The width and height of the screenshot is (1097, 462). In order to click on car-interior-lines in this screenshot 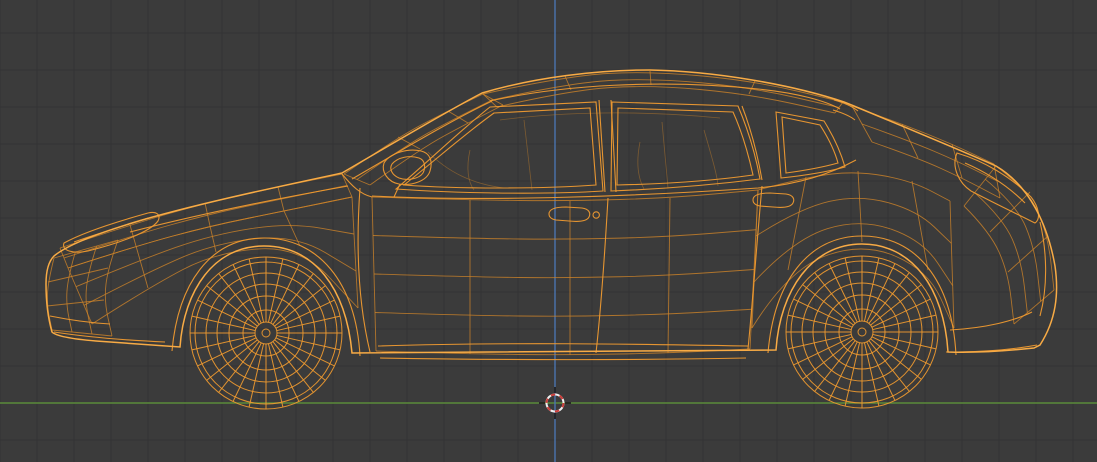, I will do `click(574, 151)`.